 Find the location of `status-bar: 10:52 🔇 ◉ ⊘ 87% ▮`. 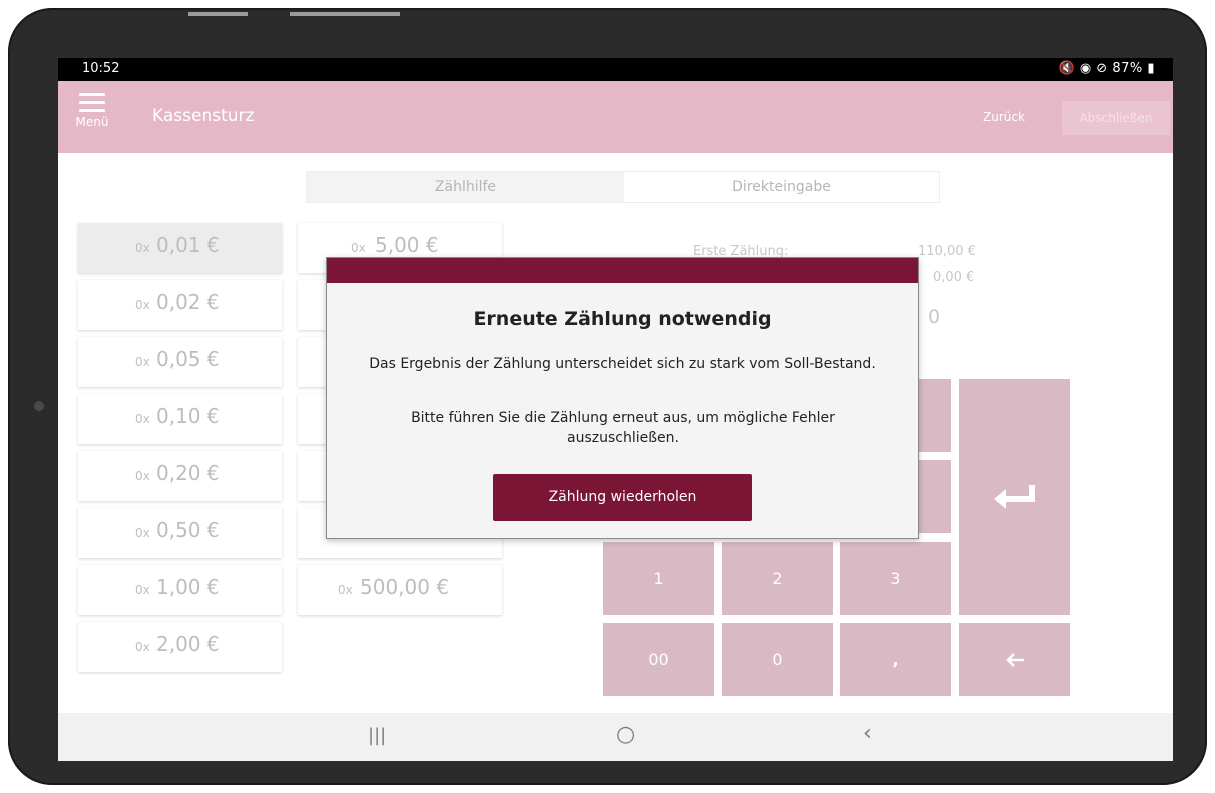

status-bar: 10:52 🔇 ◉ ⊘ 87% ▮ is located at coordinates (615, 69).